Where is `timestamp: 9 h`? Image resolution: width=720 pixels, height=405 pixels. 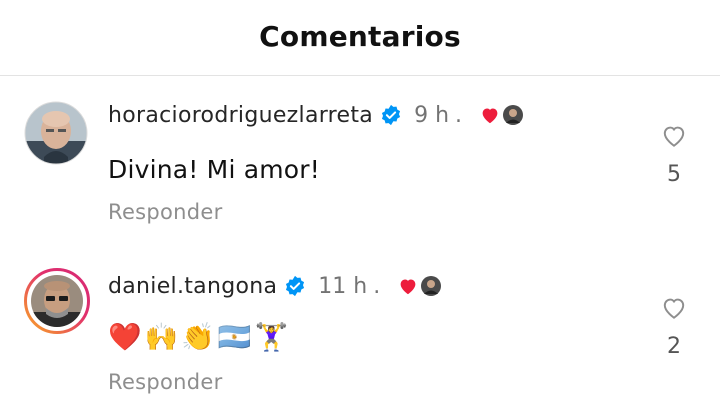 timestamp: 9 h is located at coordinates (432, 115).